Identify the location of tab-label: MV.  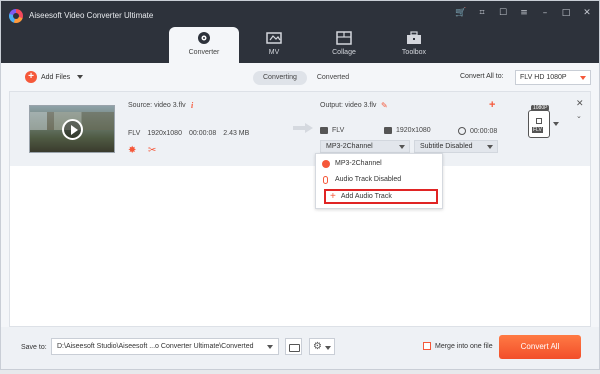
(274, 52).